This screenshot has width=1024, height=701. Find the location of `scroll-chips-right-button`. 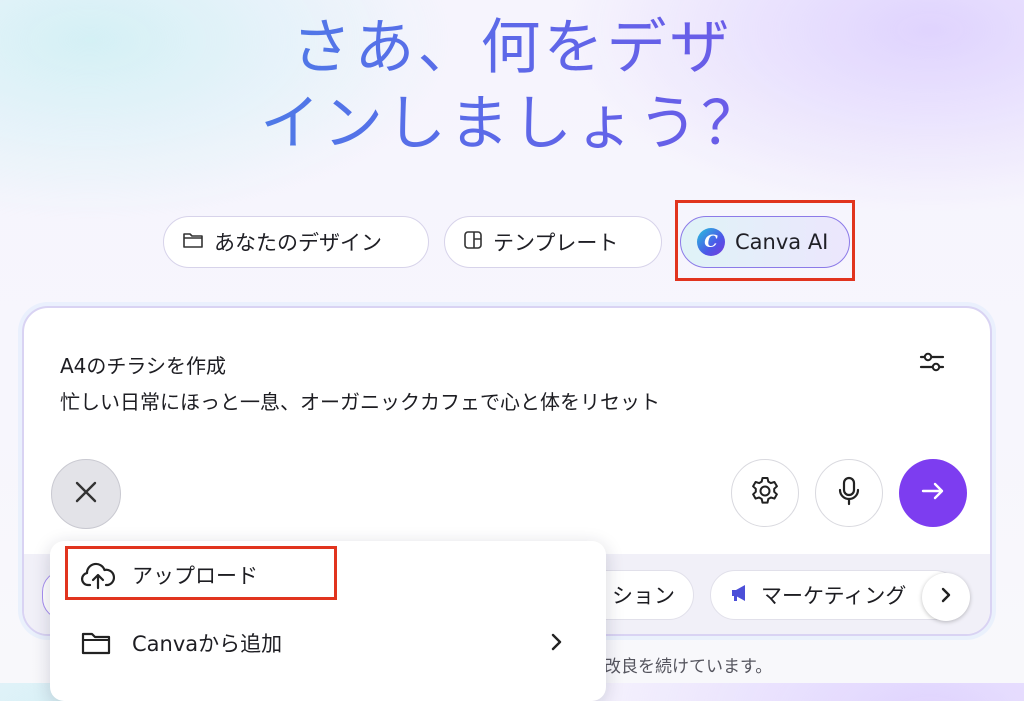

scroll-chips-right-button is located at coordinates (946, 597).